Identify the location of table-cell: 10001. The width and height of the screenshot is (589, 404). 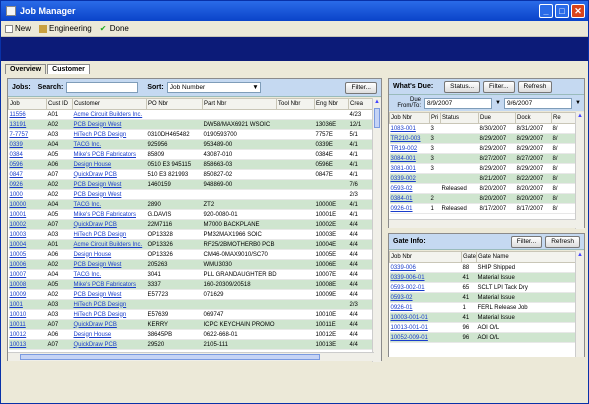
(27, 214).